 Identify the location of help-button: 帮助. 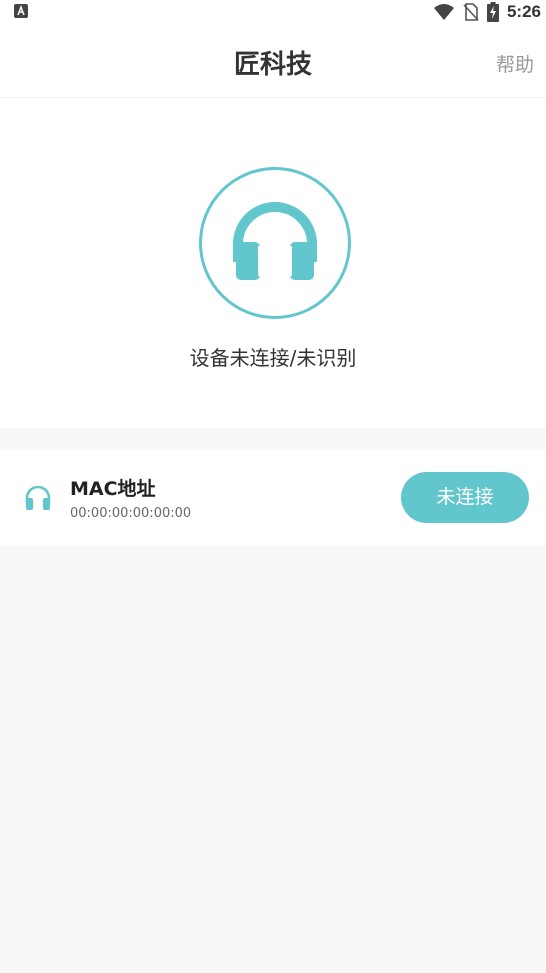
(515, 63).